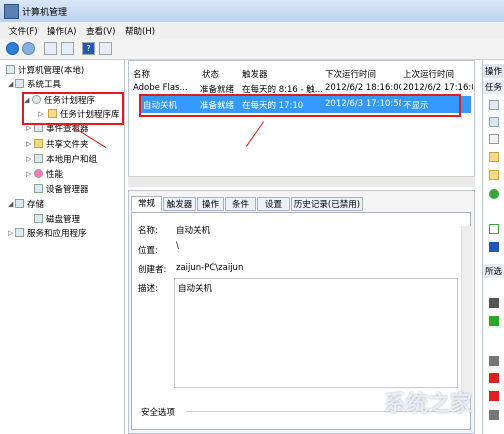 Image resolution: width=504 pixels, height=434 pixels. Describe the element at coordinates (141, 74) in the screenshot. I see `column-header-name: 名称` at that location.